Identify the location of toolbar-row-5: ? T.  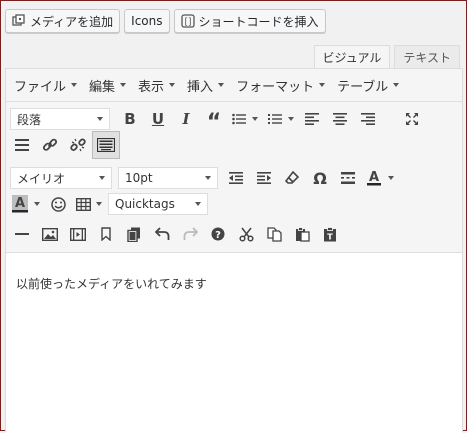
(176, 234).